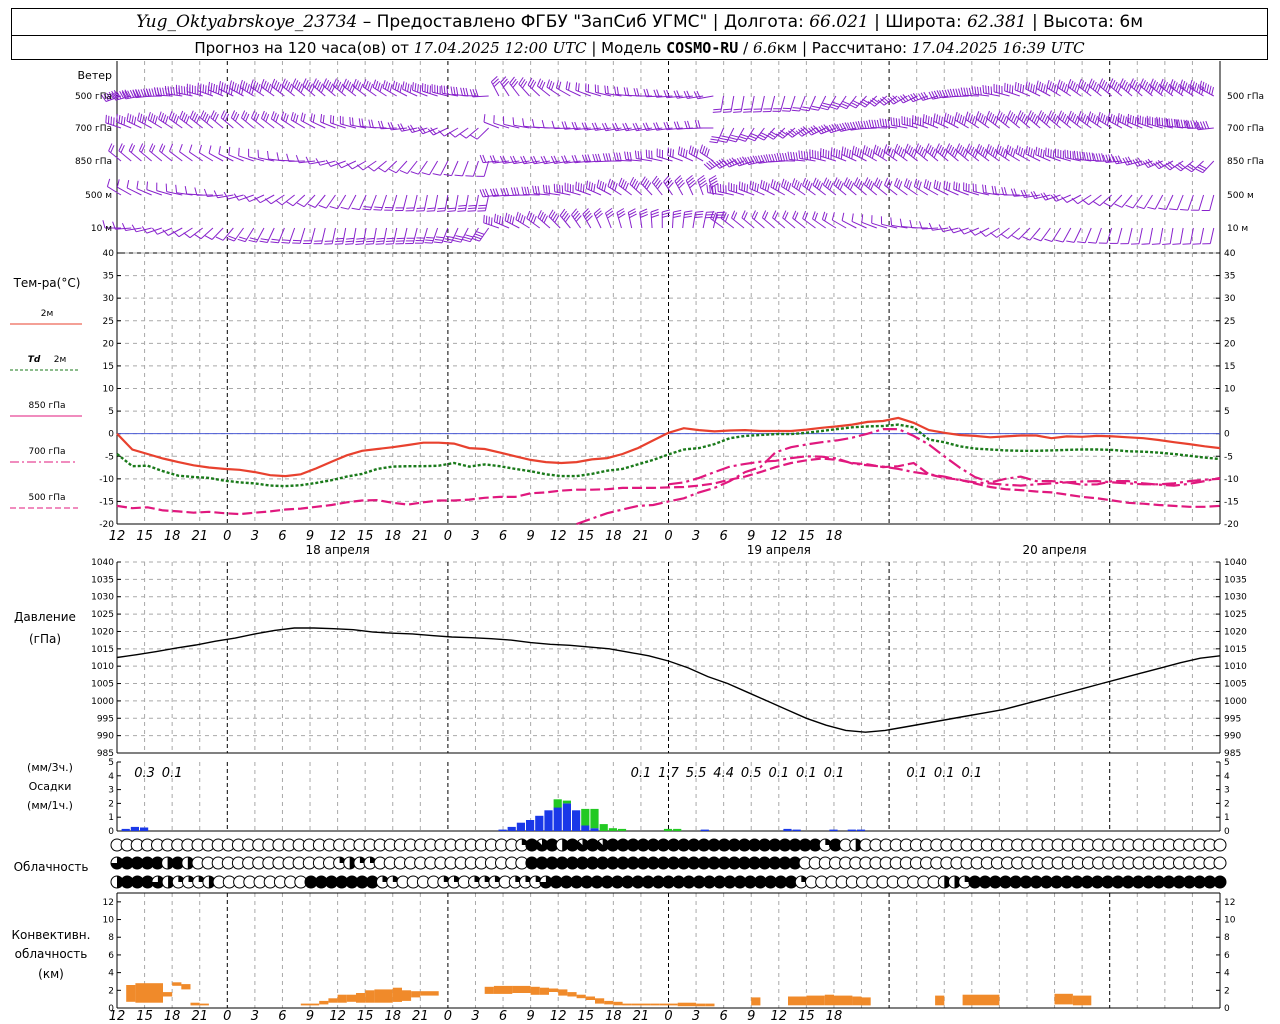 This screenshot has width=1280, height=1024. Describe the element at coordinates (51, 935) in the screenshot. I see `convective-label-1: Конвективн.` at that location.